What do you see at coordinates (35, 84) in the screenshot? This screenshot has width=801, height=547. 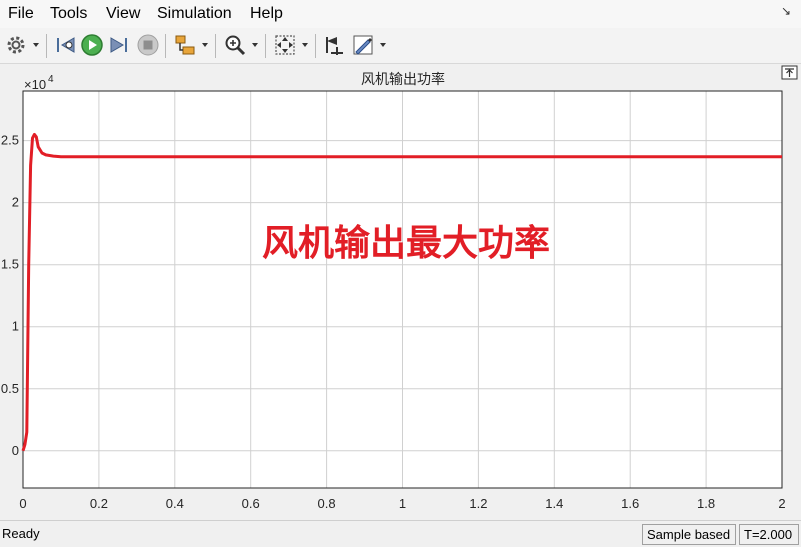 I see `exponent-label: ×10` at bounding box center [35, 84].